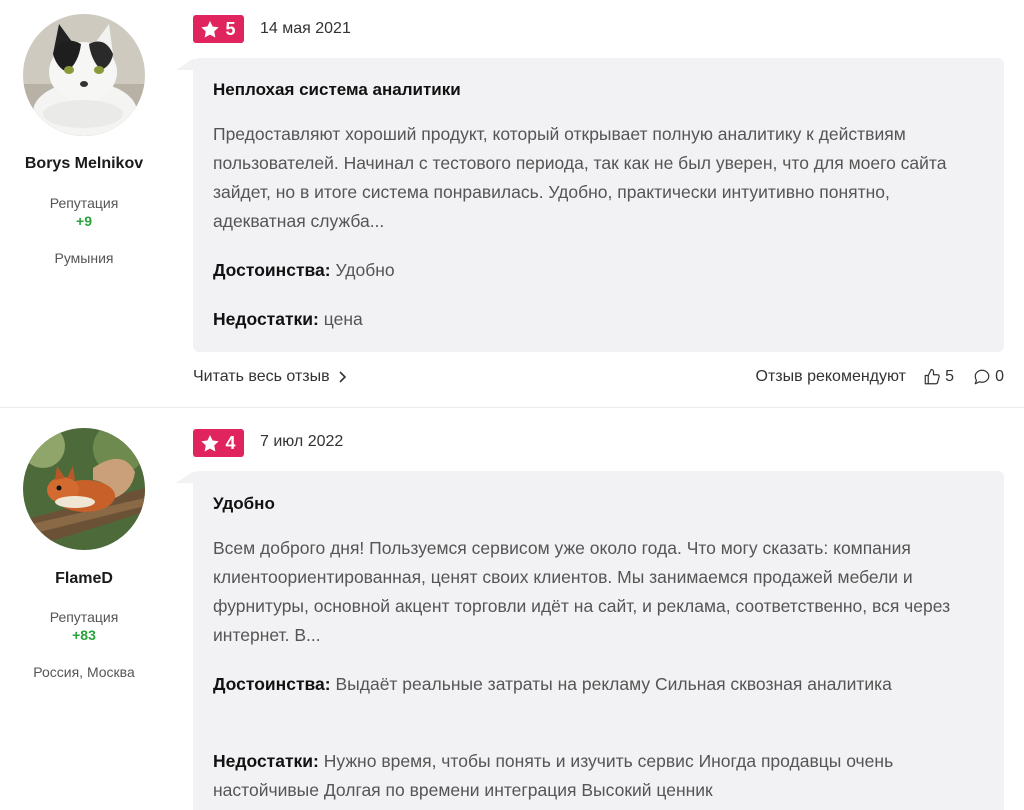 This screenshot has height=810, width=1024. What do you see at coordinates (84, 579) in the screenshot?
I see `author-name: FlameD` at bounding box center [84, 579].